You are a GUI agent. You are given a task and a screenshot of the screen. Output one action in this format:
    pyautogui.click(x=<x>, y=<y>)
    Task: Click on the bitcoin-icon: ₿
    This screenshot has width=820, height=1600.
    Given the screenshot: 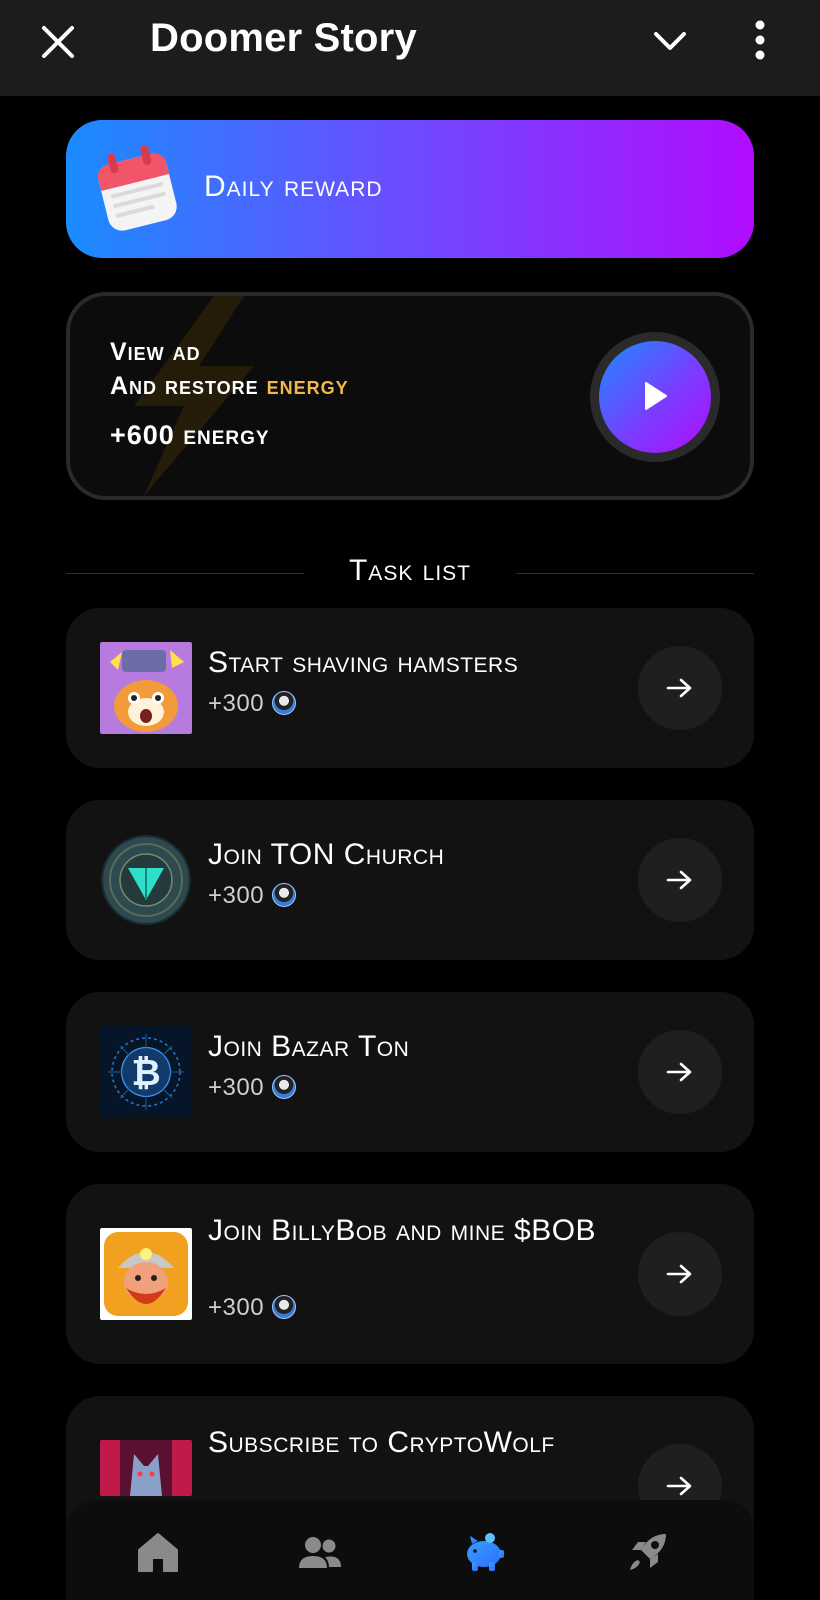 What is the action you would take?
    pyautogui.click(x=146, y=1072)
    